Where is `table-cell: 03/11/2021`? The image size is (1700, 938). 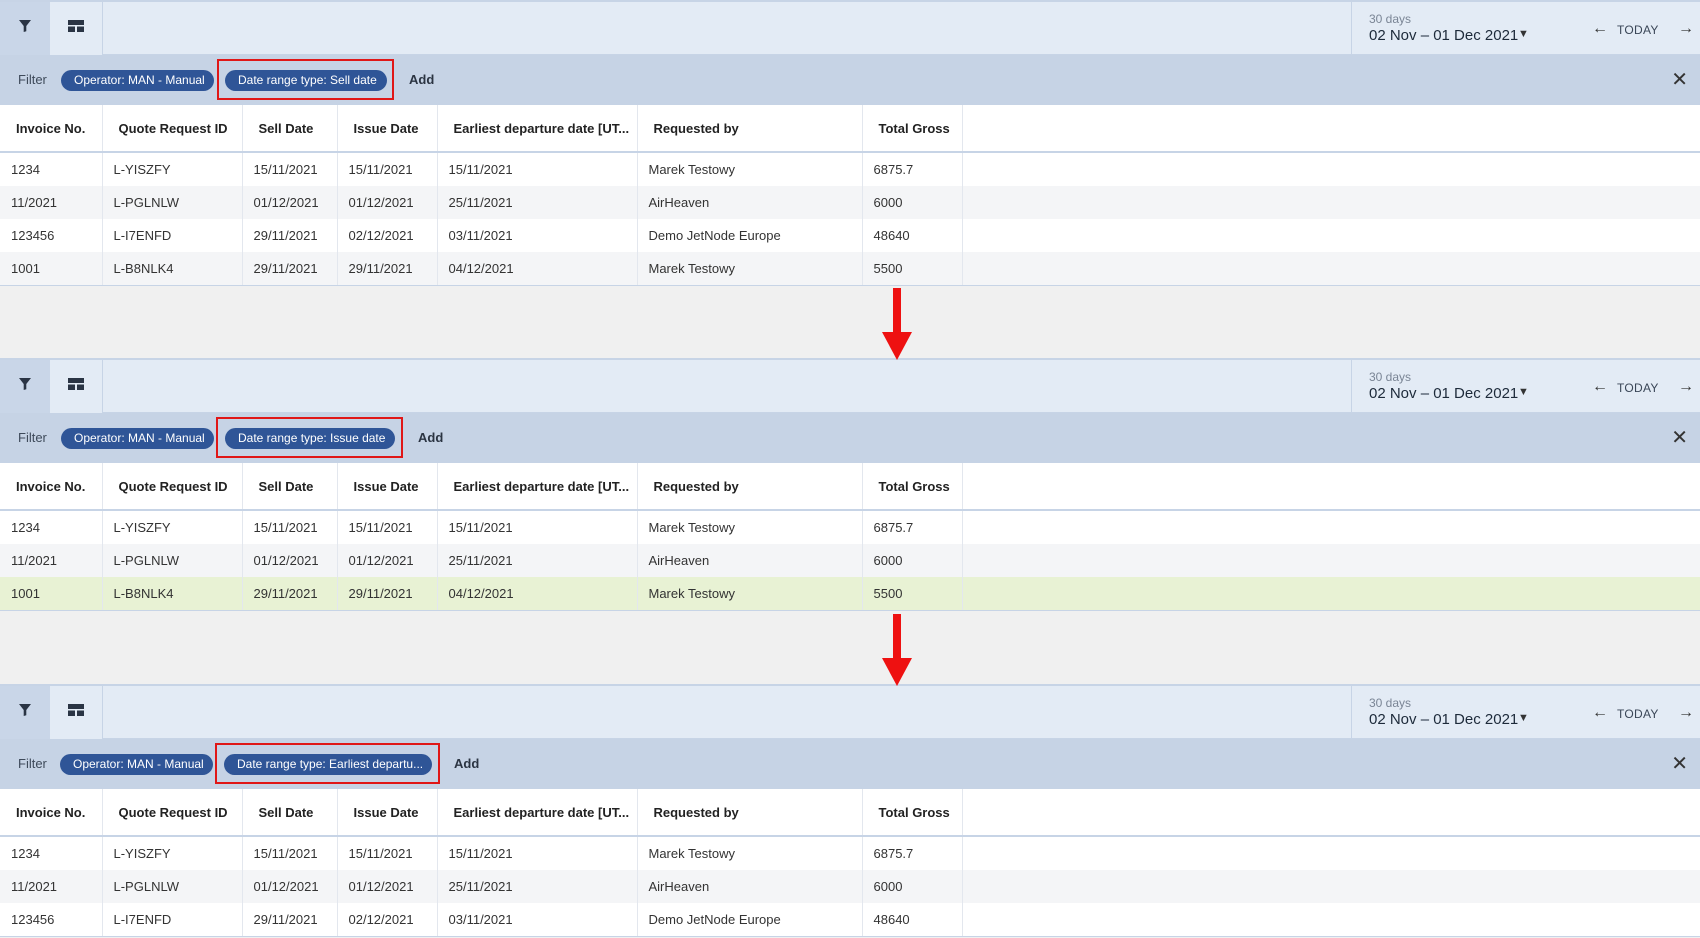
table-cell: 03/11/2021 is located at coordinates (537, 919).